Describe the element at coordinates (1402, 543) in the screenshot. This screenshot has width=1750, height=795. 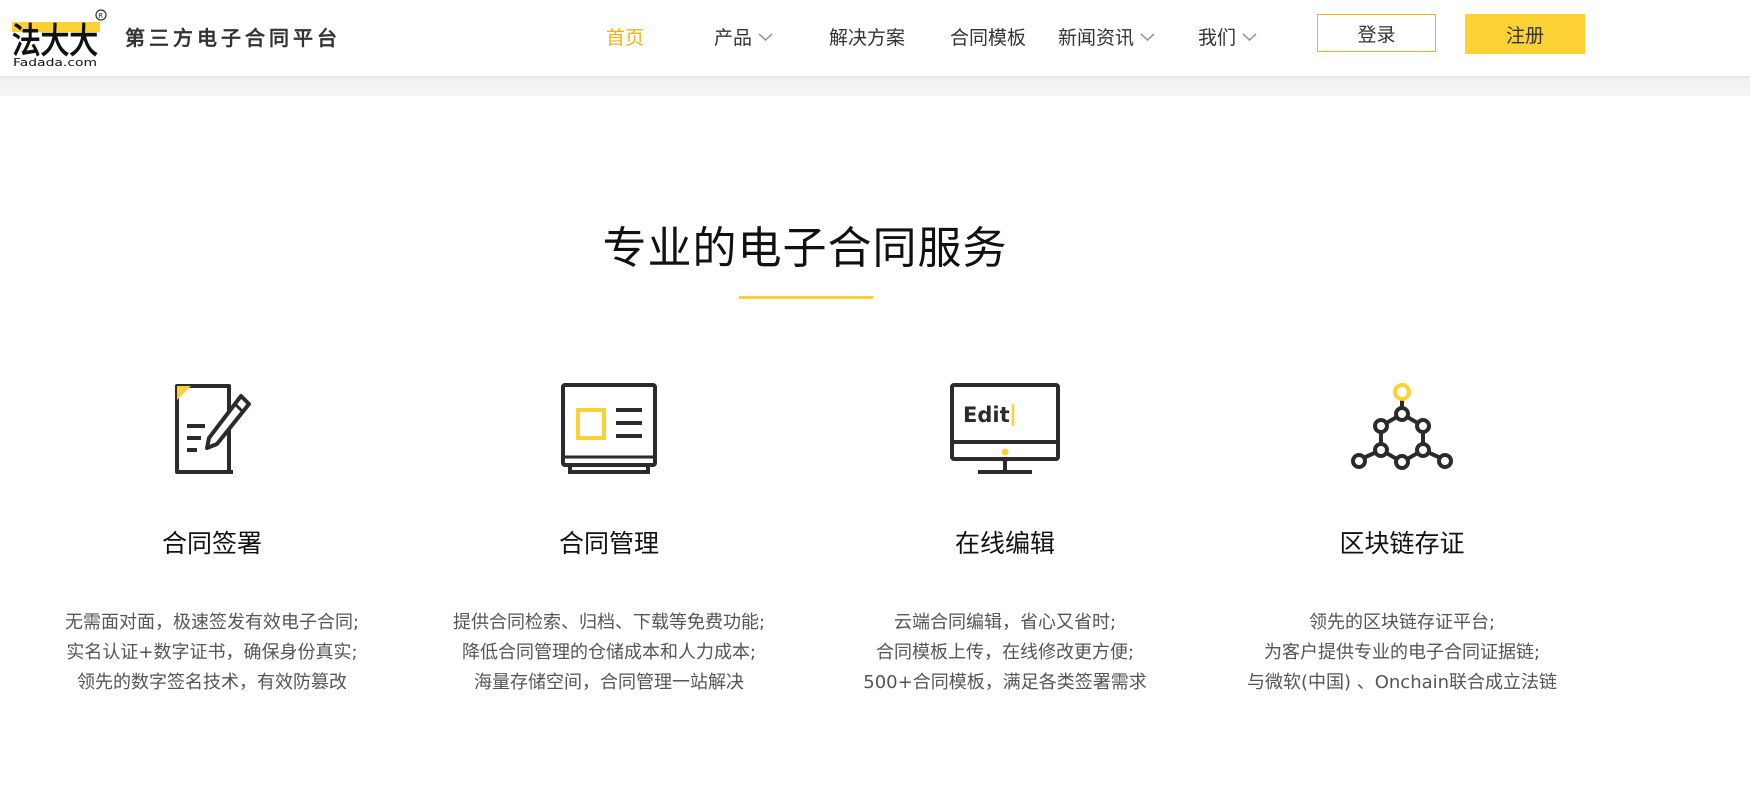
I see `feature-title: 区块链存证` at that location.